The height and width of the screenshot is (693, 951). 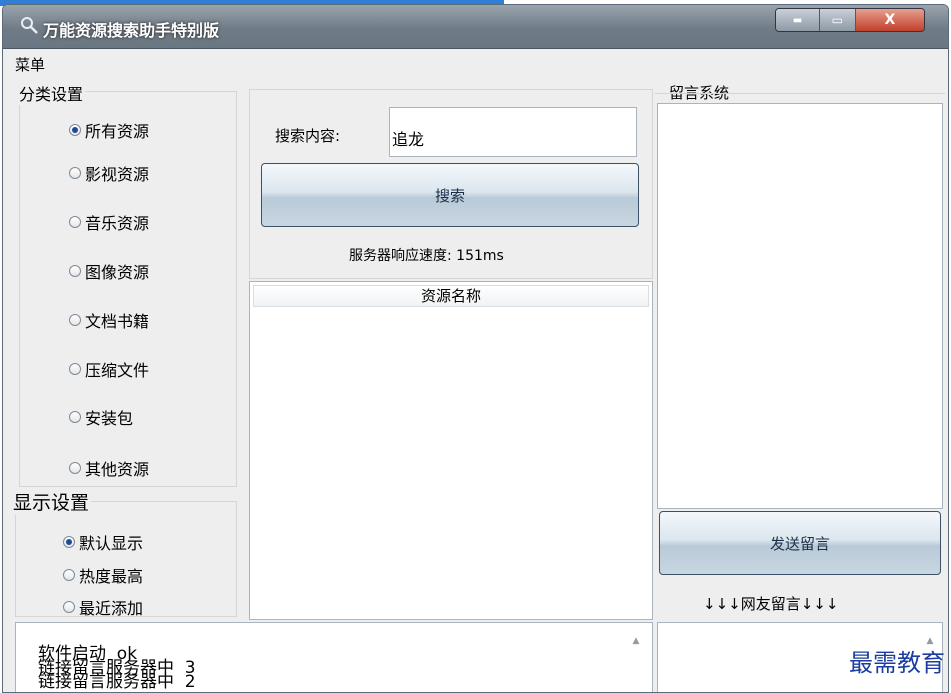 I want to click on minimize-button: ▬, so click(x=798, y=20).